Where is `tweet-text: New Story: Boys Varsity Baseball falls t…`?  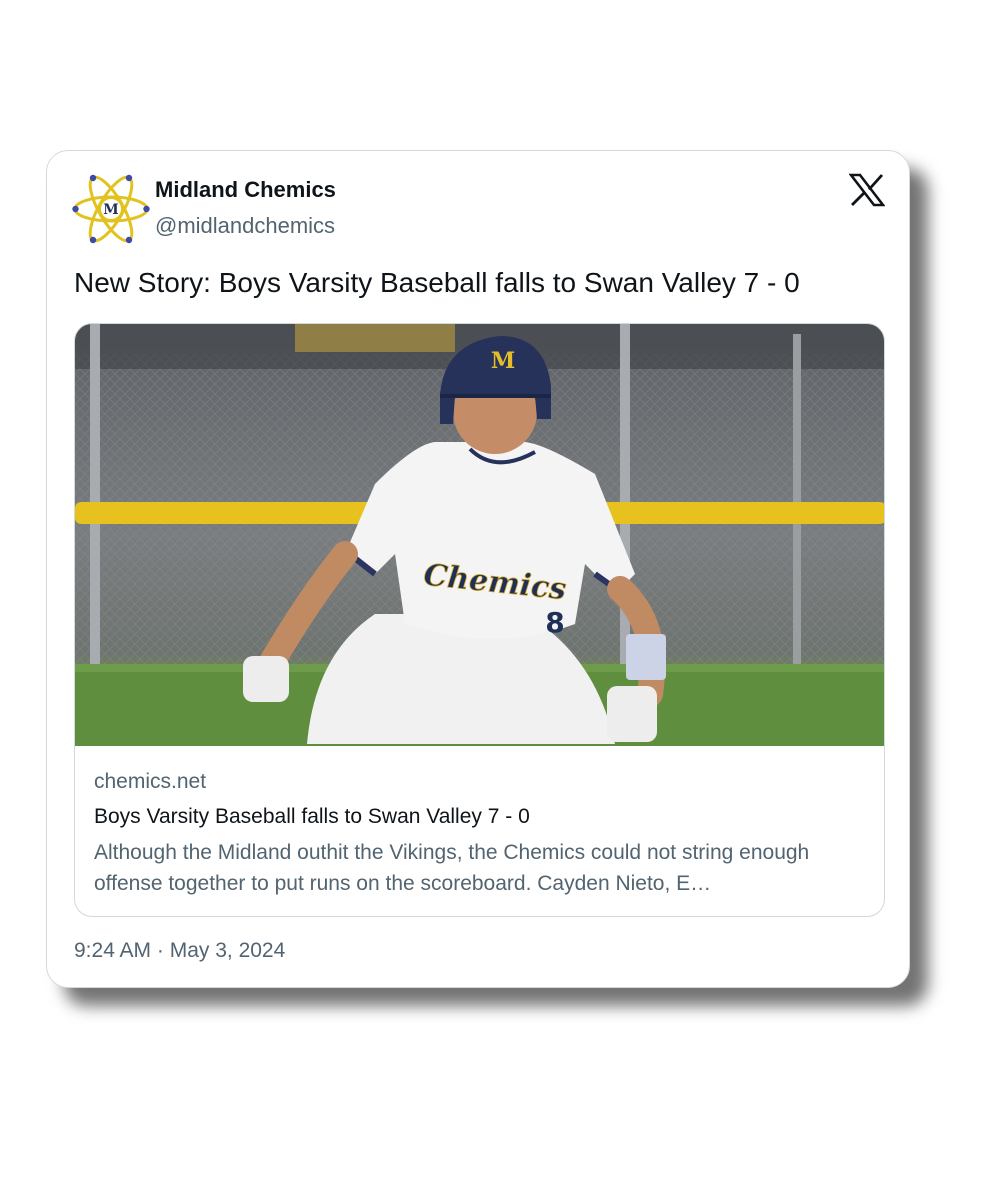 tweet-text: New Story: Boys Varsity Baseball falls t… is located at coordinates (437, 282).